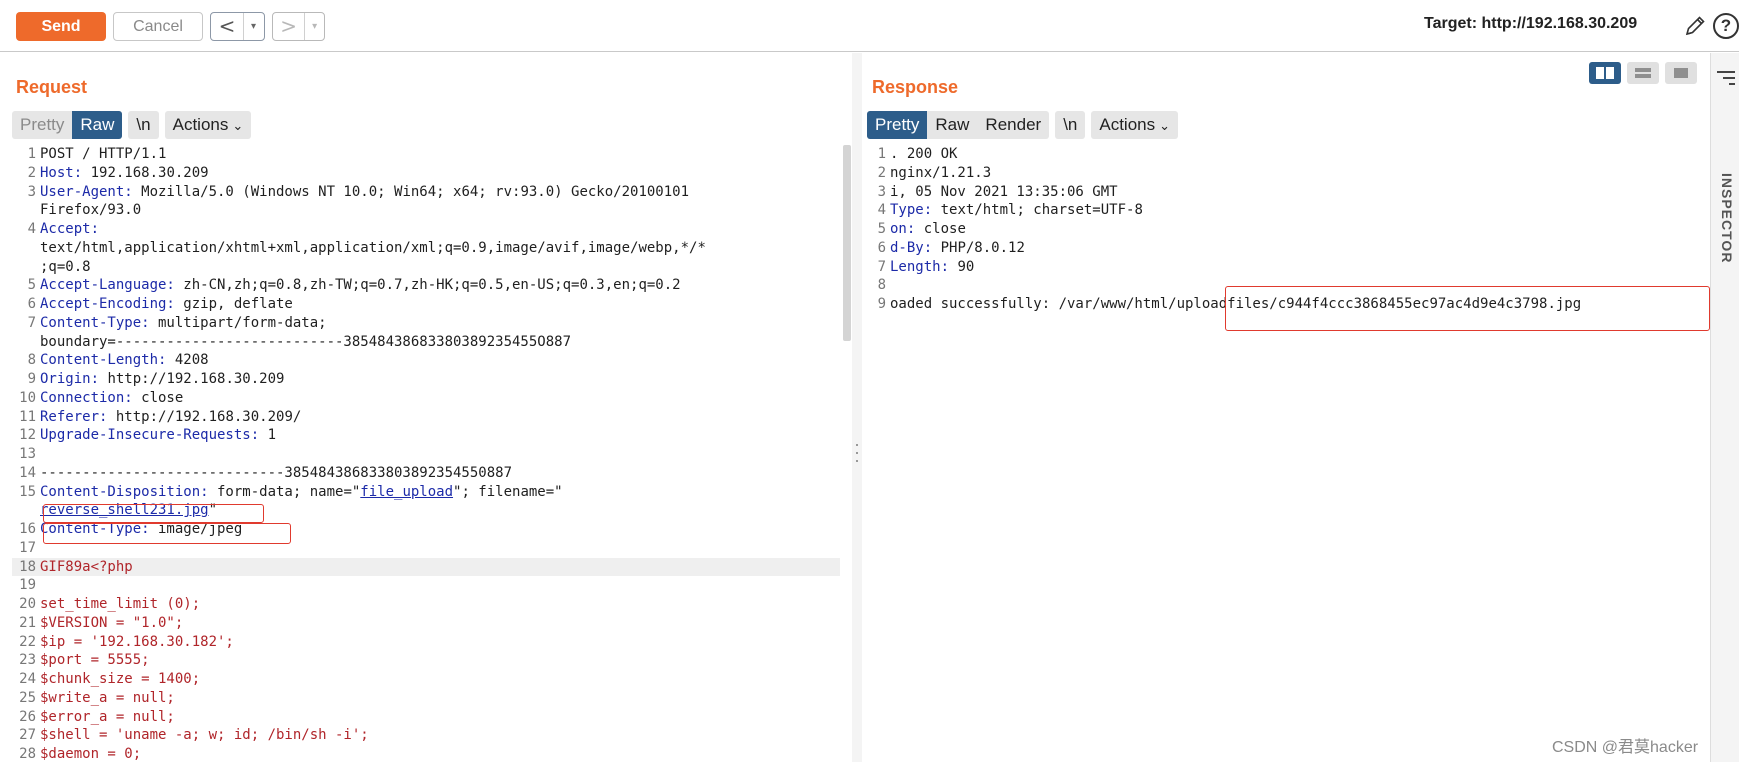  What do you see at coordinates (27, 416) in the screenshot?
I see `line-number: 11` at bounding box center [27, 416].